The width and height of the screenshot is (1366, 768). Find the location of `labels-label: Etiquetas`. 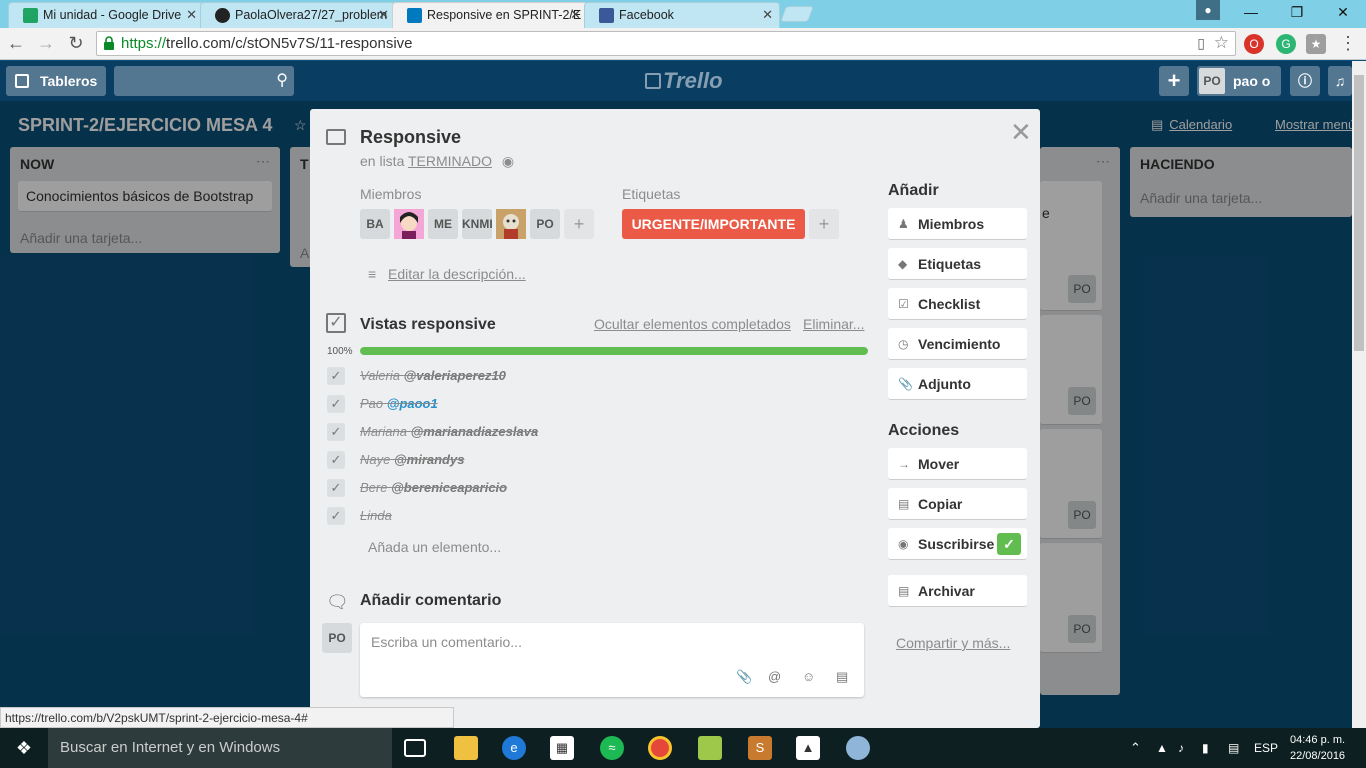

labels-label: Etiquetas is located at coordinates (651, 194).